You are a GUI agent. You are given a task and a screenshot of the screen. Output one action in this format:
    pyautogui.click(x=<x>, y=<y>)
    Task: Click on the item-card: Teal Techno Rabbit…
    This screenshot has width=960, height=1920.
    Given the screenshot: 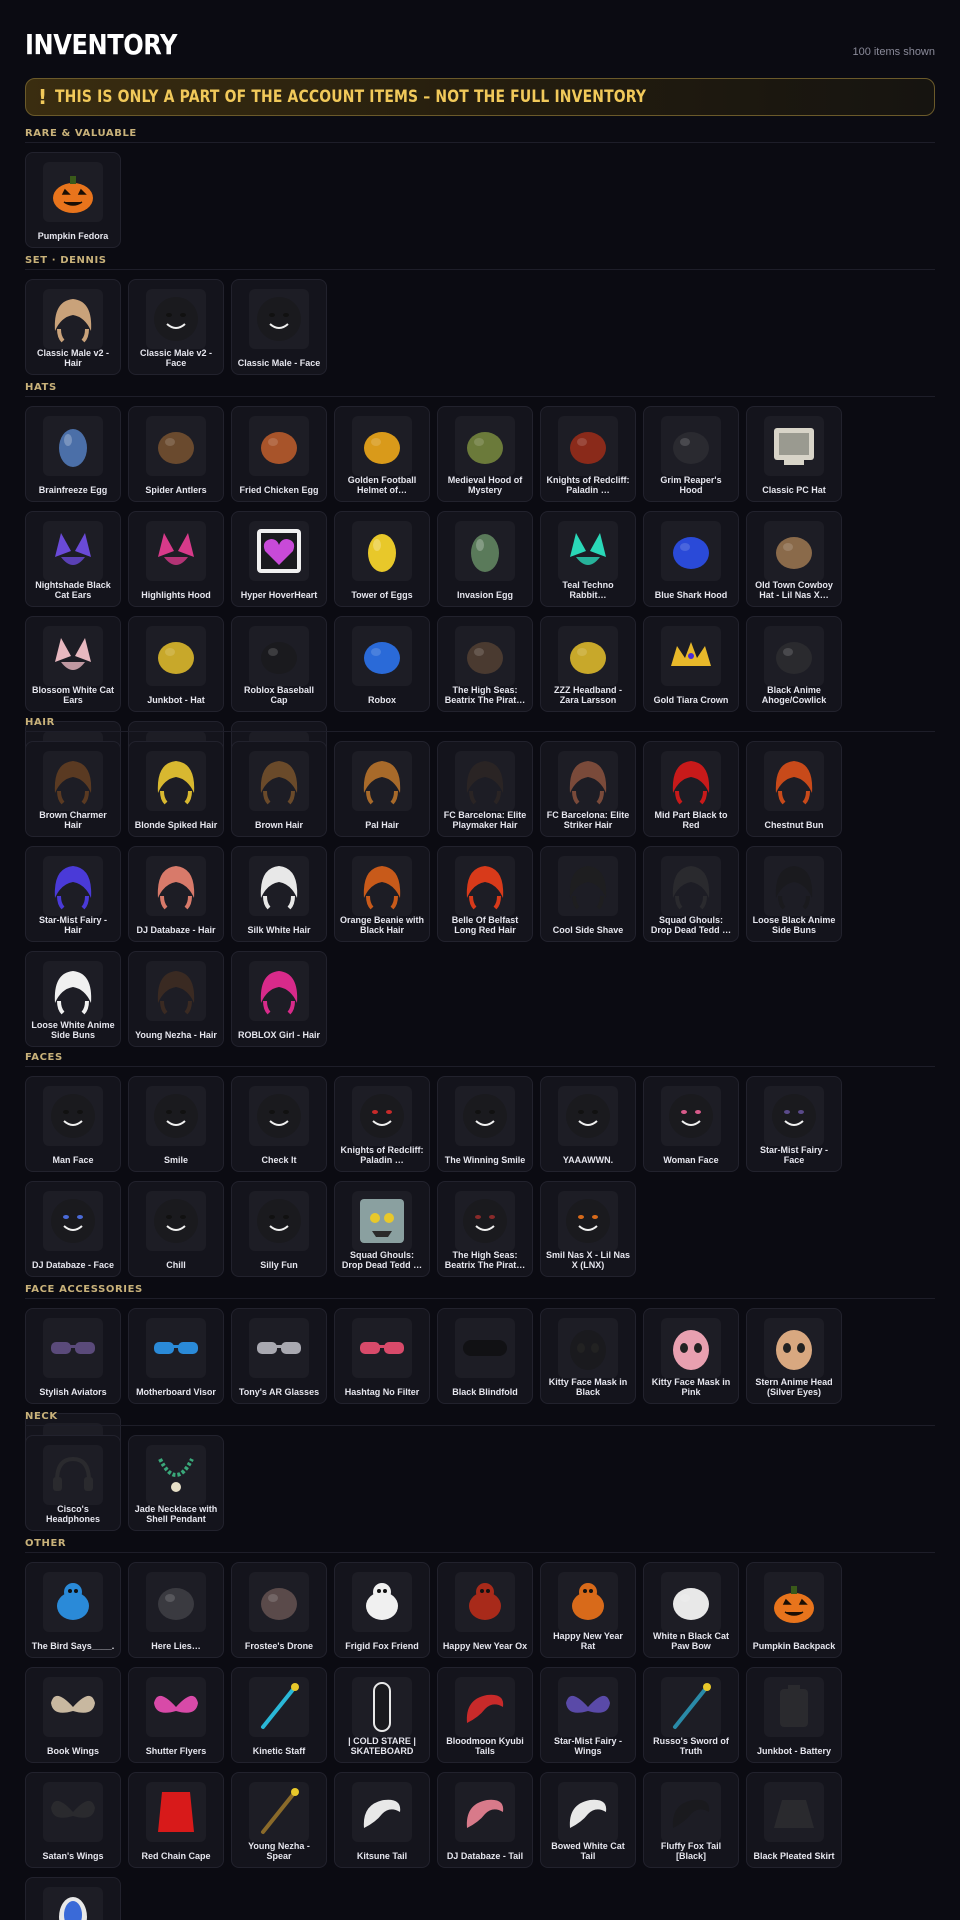 What is the action you would take?
    pyautogui.click(x=588, y=559)
    